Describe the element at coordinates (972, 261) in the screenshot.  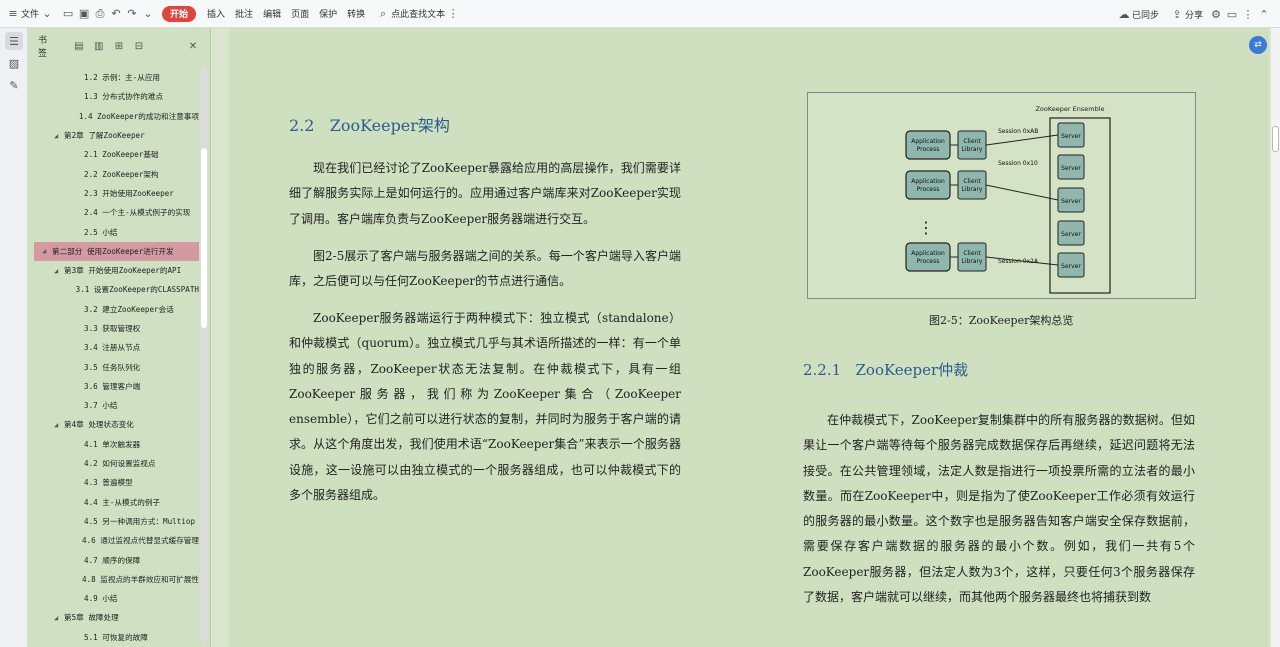
I see `lib-label-line2: Library` at that location.